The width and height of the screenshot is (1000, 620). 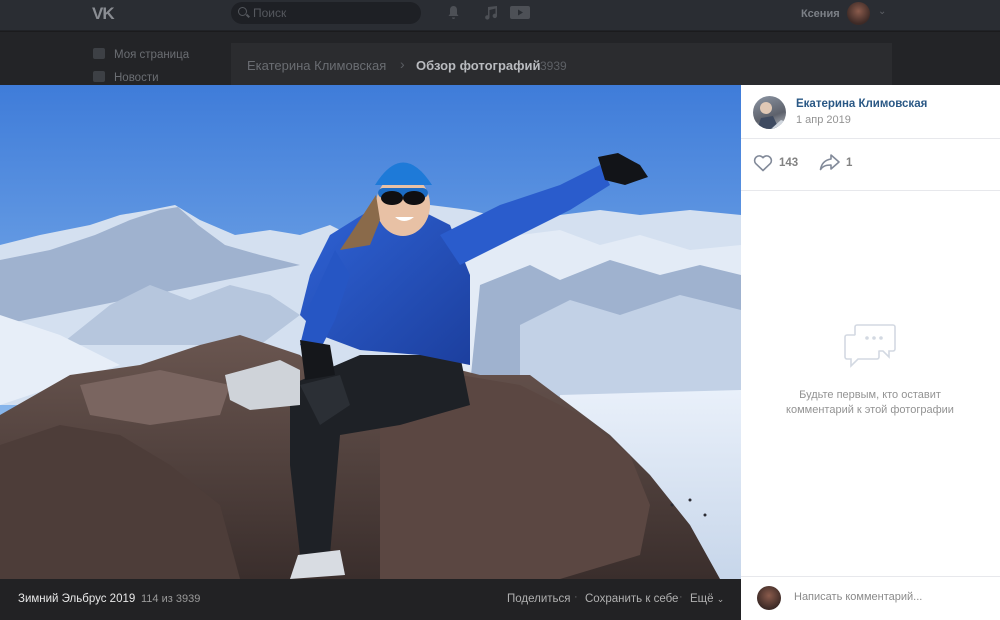 I want to click on post-date: 1 апр 2019, so click(x=823, y=120).